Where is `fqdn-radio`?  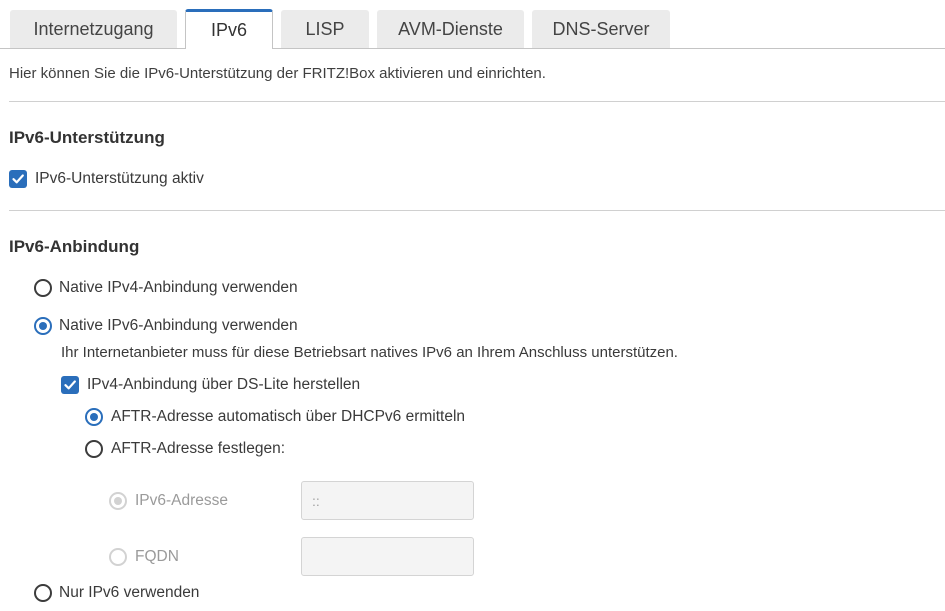 fqdn-radio is located at coordinates (118, 557).